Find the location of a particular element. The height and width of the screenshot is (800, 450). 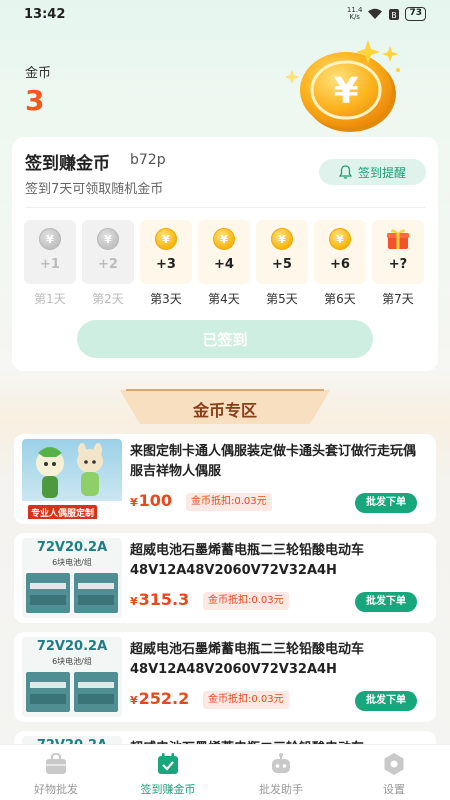

day-5: ¥ +5 第5天 is located at coordinates (282, 263).